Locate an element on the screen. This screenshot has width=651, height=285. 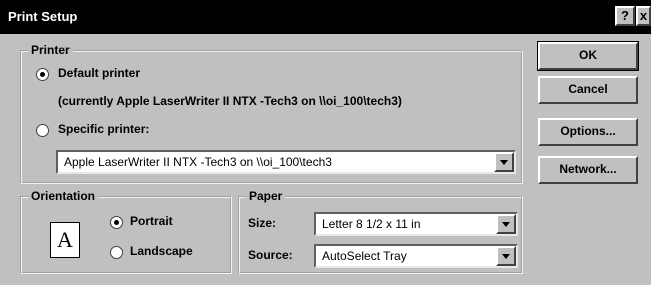
specific-printer-radio is located at coordinates (42, 130).